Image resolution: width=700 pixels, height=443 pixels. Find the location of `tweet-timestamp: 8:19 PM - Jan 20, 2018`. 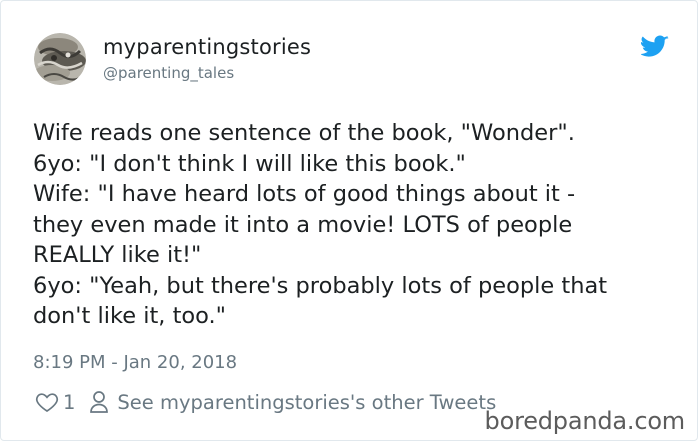

tweet-timestamp: 8:19 PM - Jan 20, 2018 is located at coordinates (135, 362).